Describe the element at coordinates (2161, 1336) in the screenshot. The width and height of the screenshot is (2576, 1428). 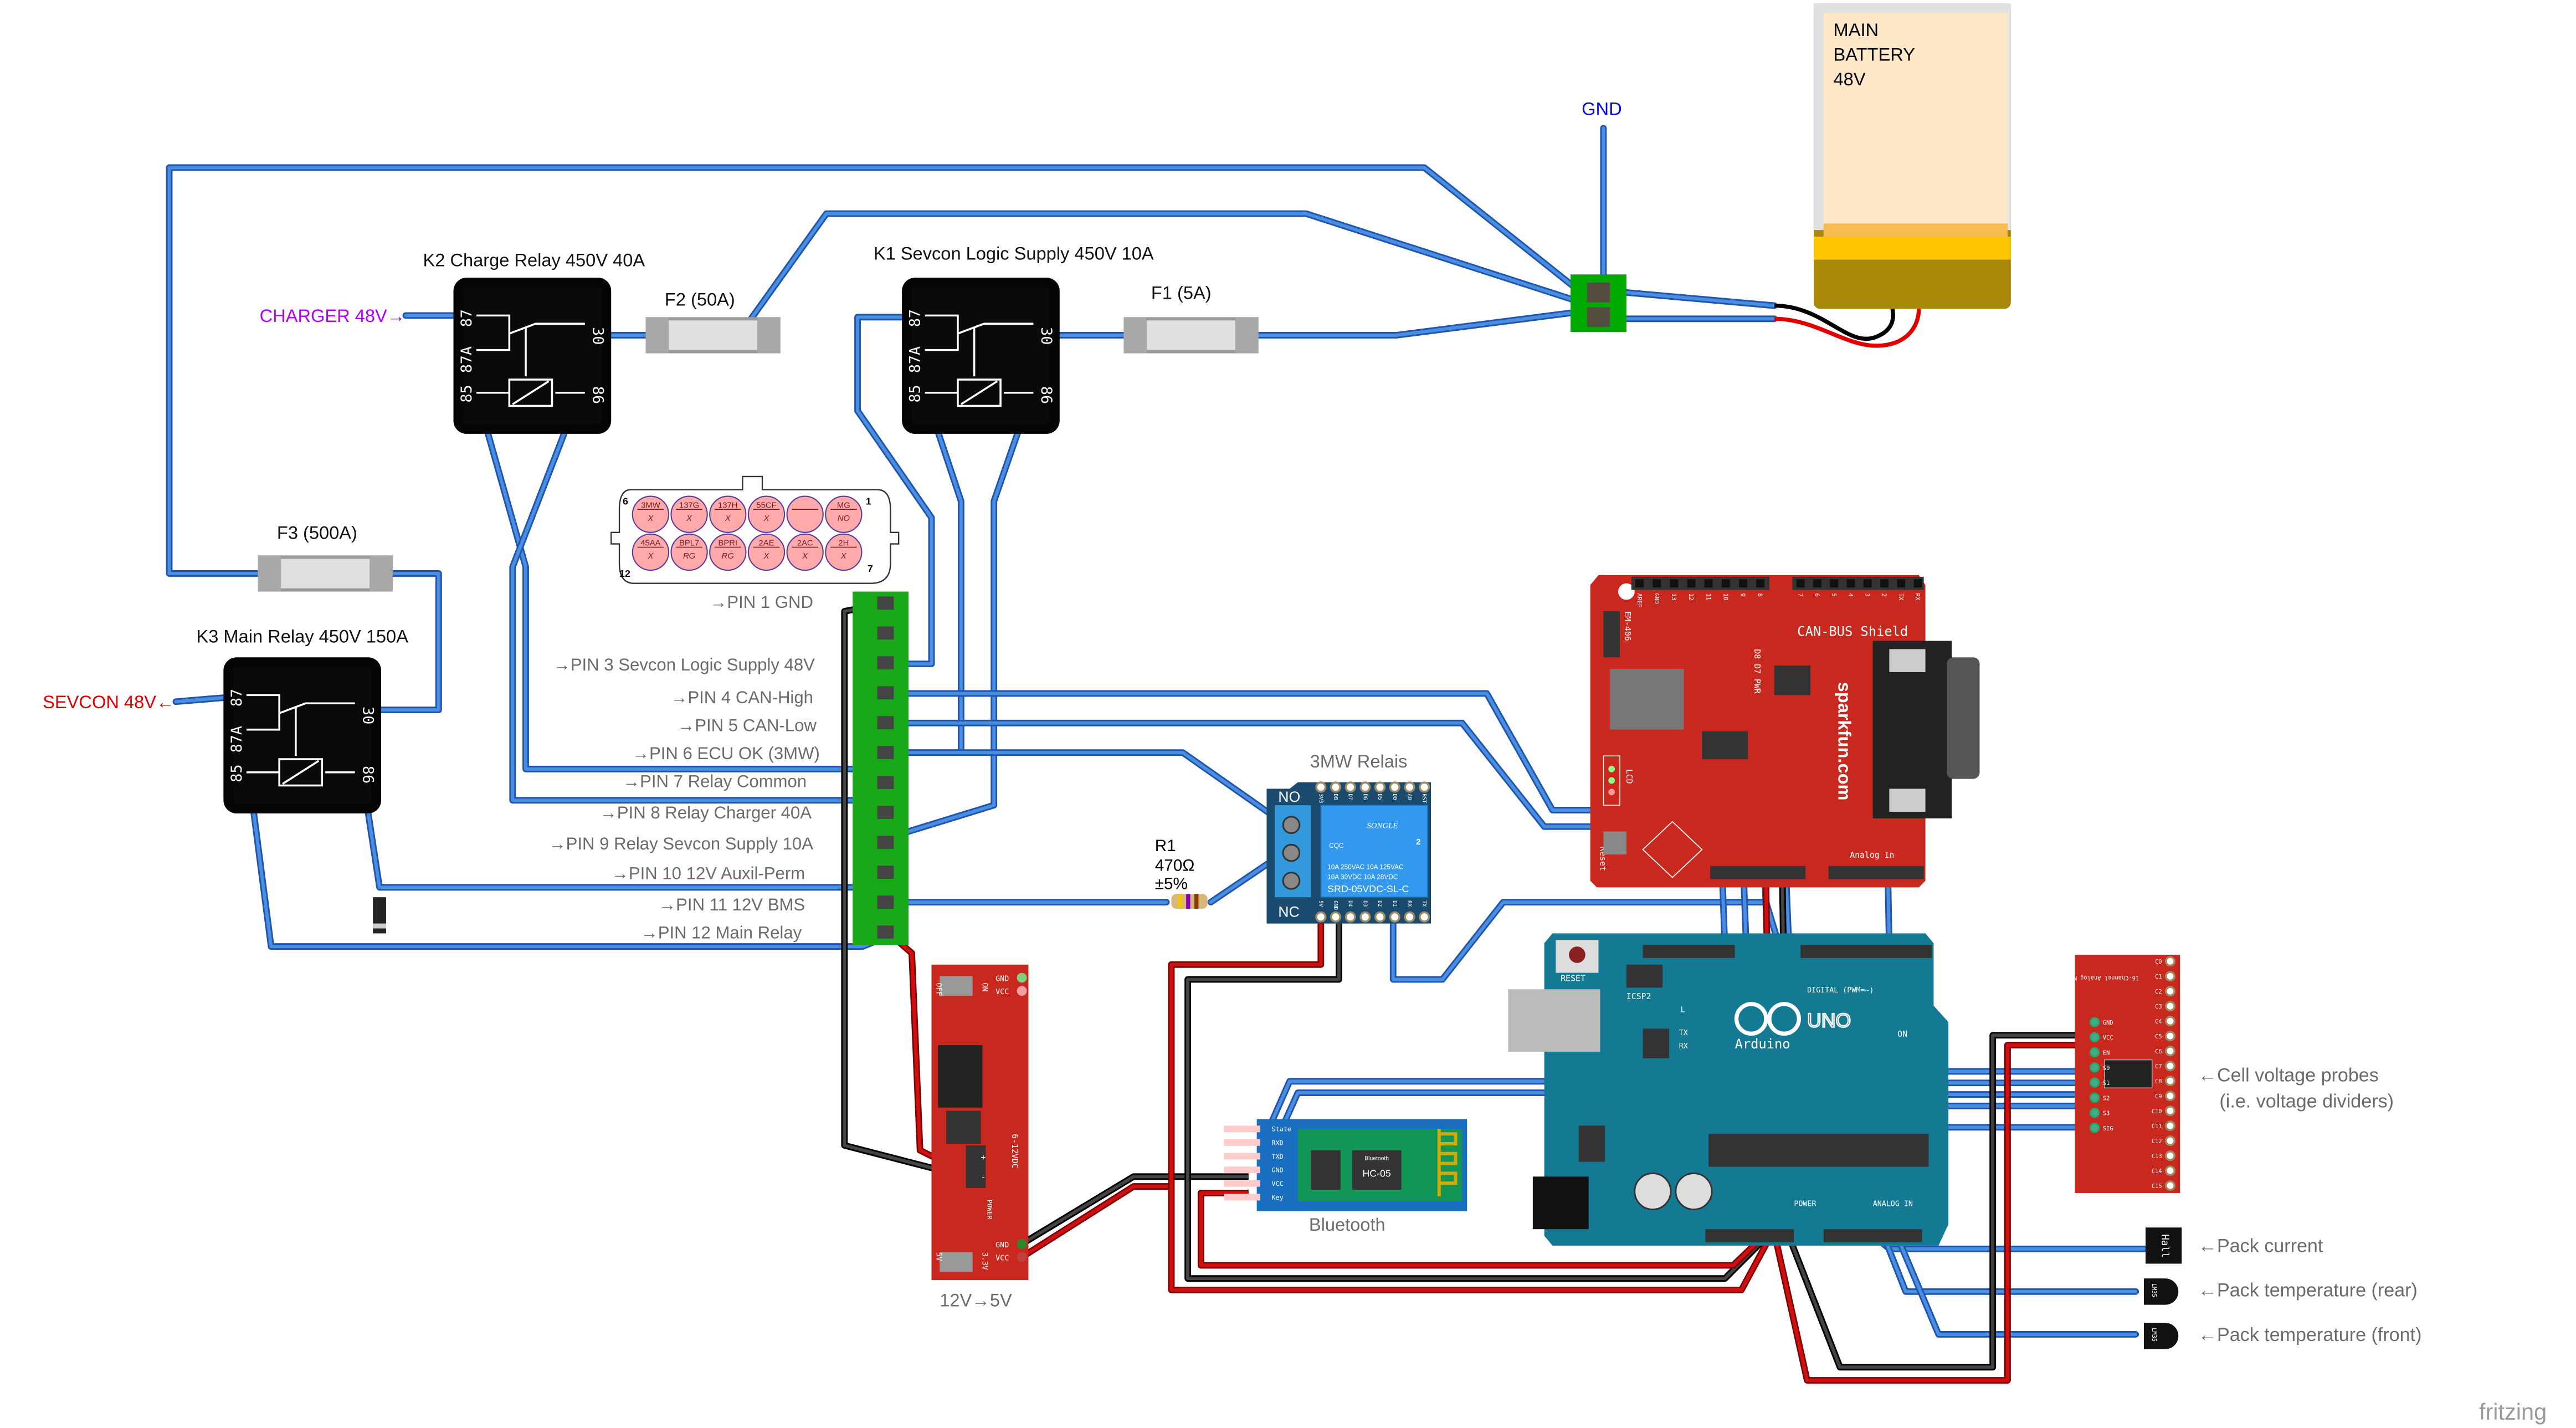
I see `lm35-front: LM35` at that location.